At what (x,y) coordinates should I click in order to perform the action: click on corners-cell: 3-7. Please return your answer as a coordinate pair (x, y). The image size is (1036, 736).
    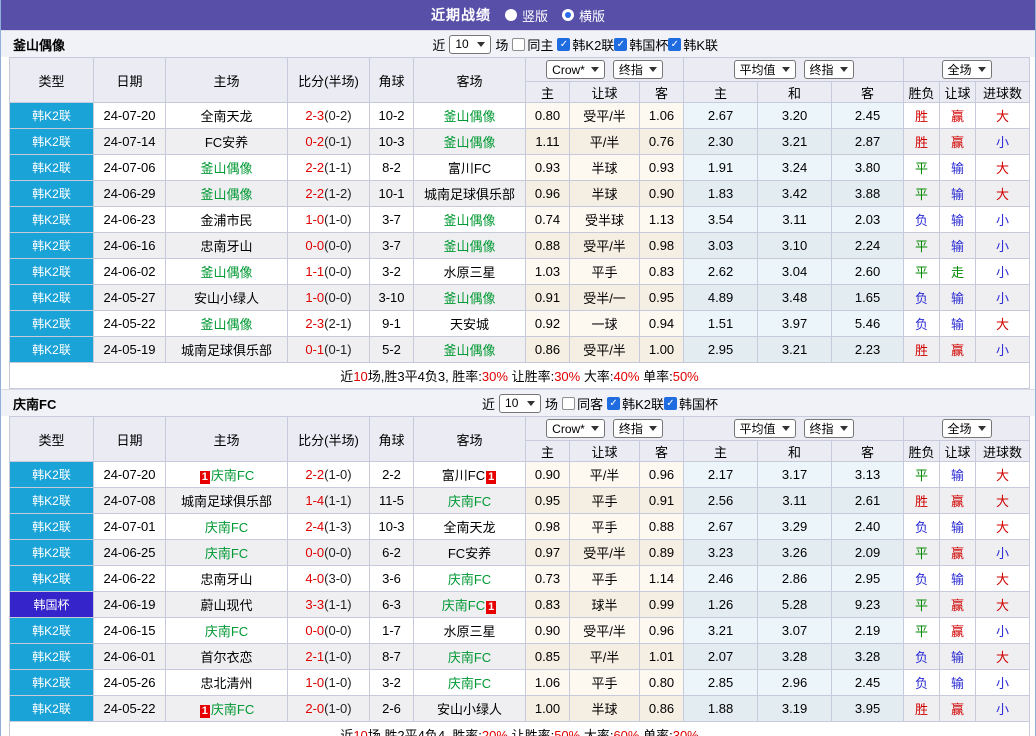
    Looking at the image, I should click on (391, 219).